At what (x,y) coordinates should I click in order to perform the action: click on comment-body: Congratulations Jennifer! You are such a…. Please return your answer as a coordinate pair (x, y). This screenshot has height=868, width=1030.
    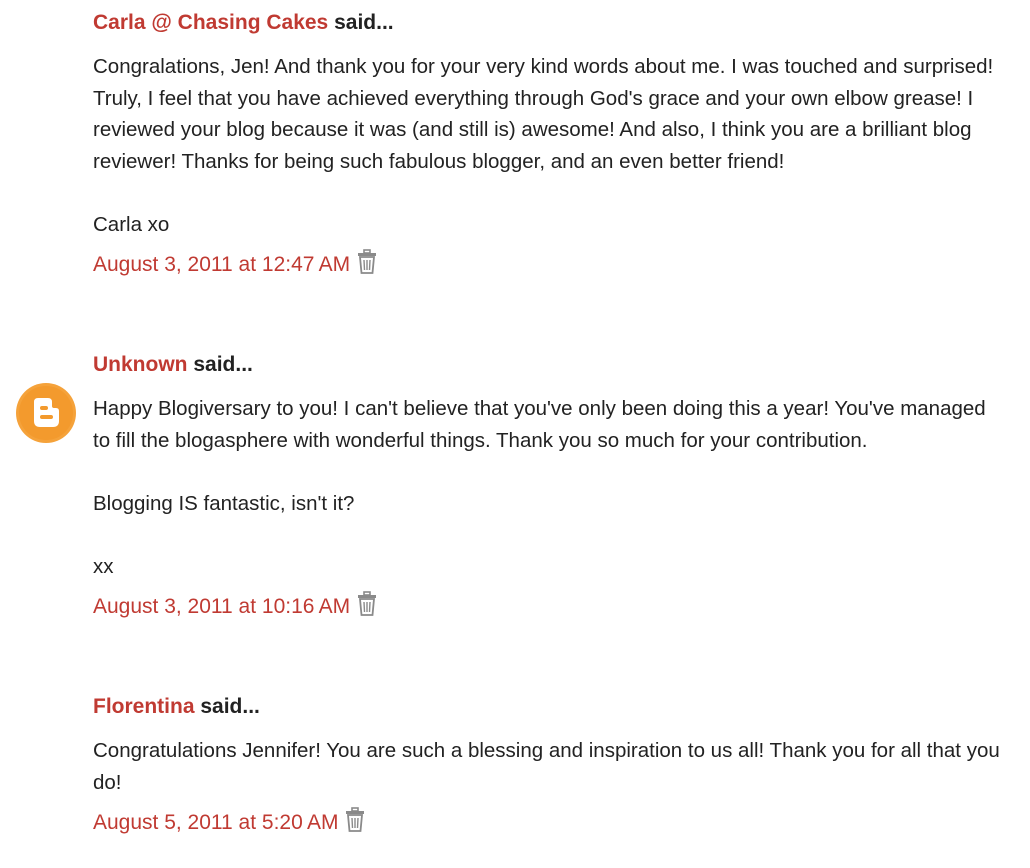
    Looking at the image, I should click on (548, 766).